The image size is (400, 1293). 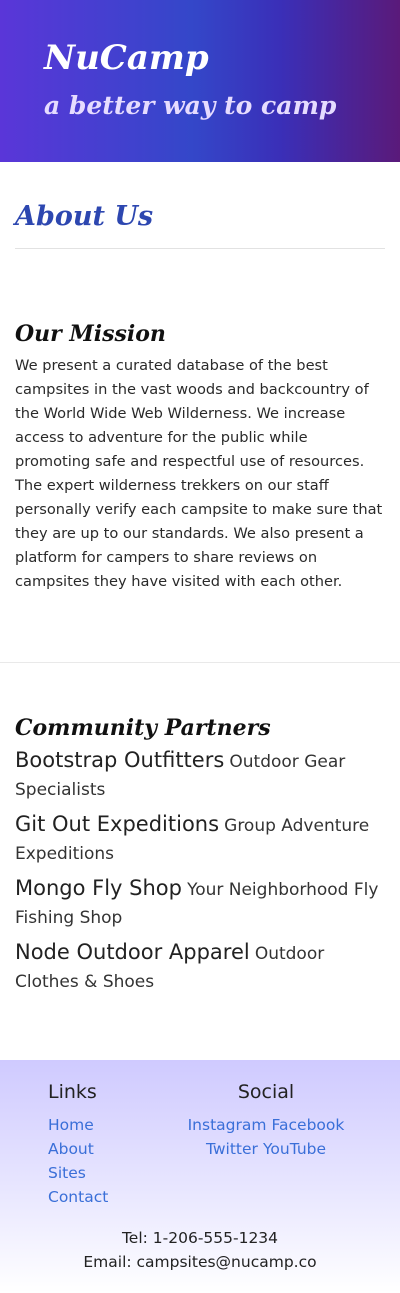 What do you see at coordinates (308, 1125) in the screenshot?
I see `social-link-facebook: Facebook` at bounding box center [308, 1125].